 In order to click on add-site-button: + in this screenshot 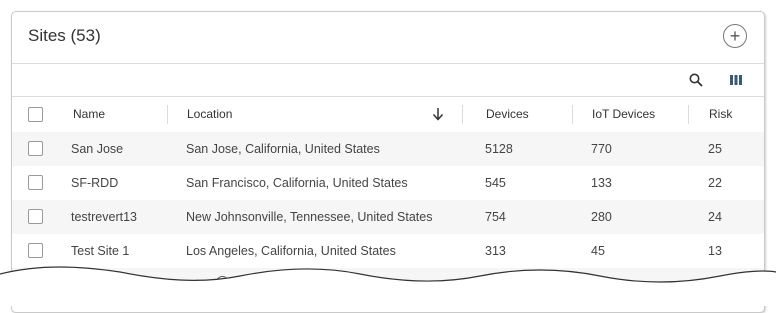, I will do `click(735, 36)`.